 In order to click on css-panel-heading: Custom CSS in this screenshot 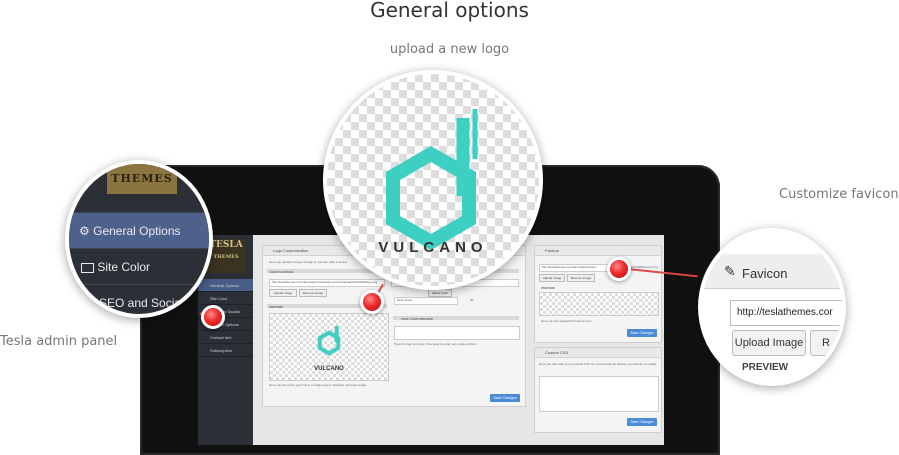, I will do `click(598, 353)`.